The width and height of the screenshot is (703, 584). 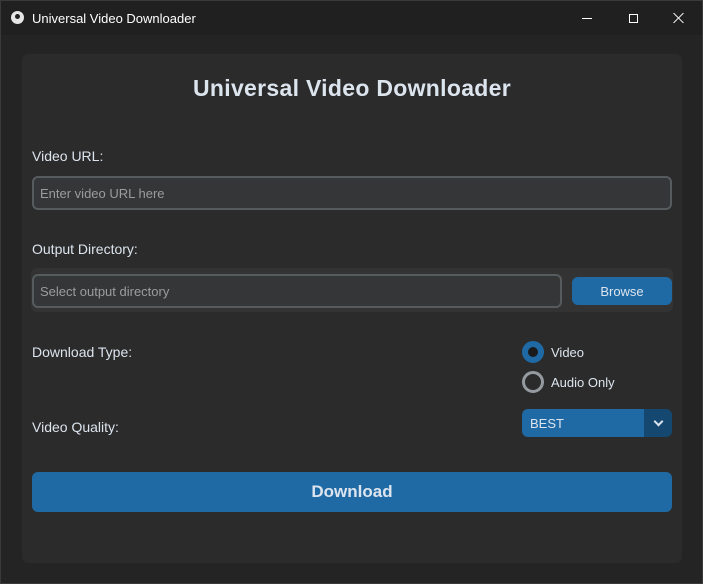 I want to click on page-title: Universal Video Downloader, so click(x=352, y=88).